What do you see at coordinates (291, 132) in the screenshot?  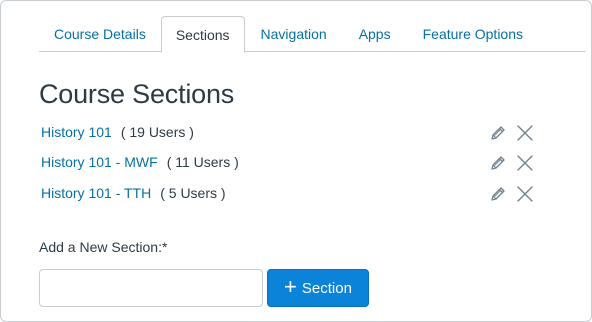 I see `section-row: History 101 ( 19 Users )` at bounding box center [291, 132].